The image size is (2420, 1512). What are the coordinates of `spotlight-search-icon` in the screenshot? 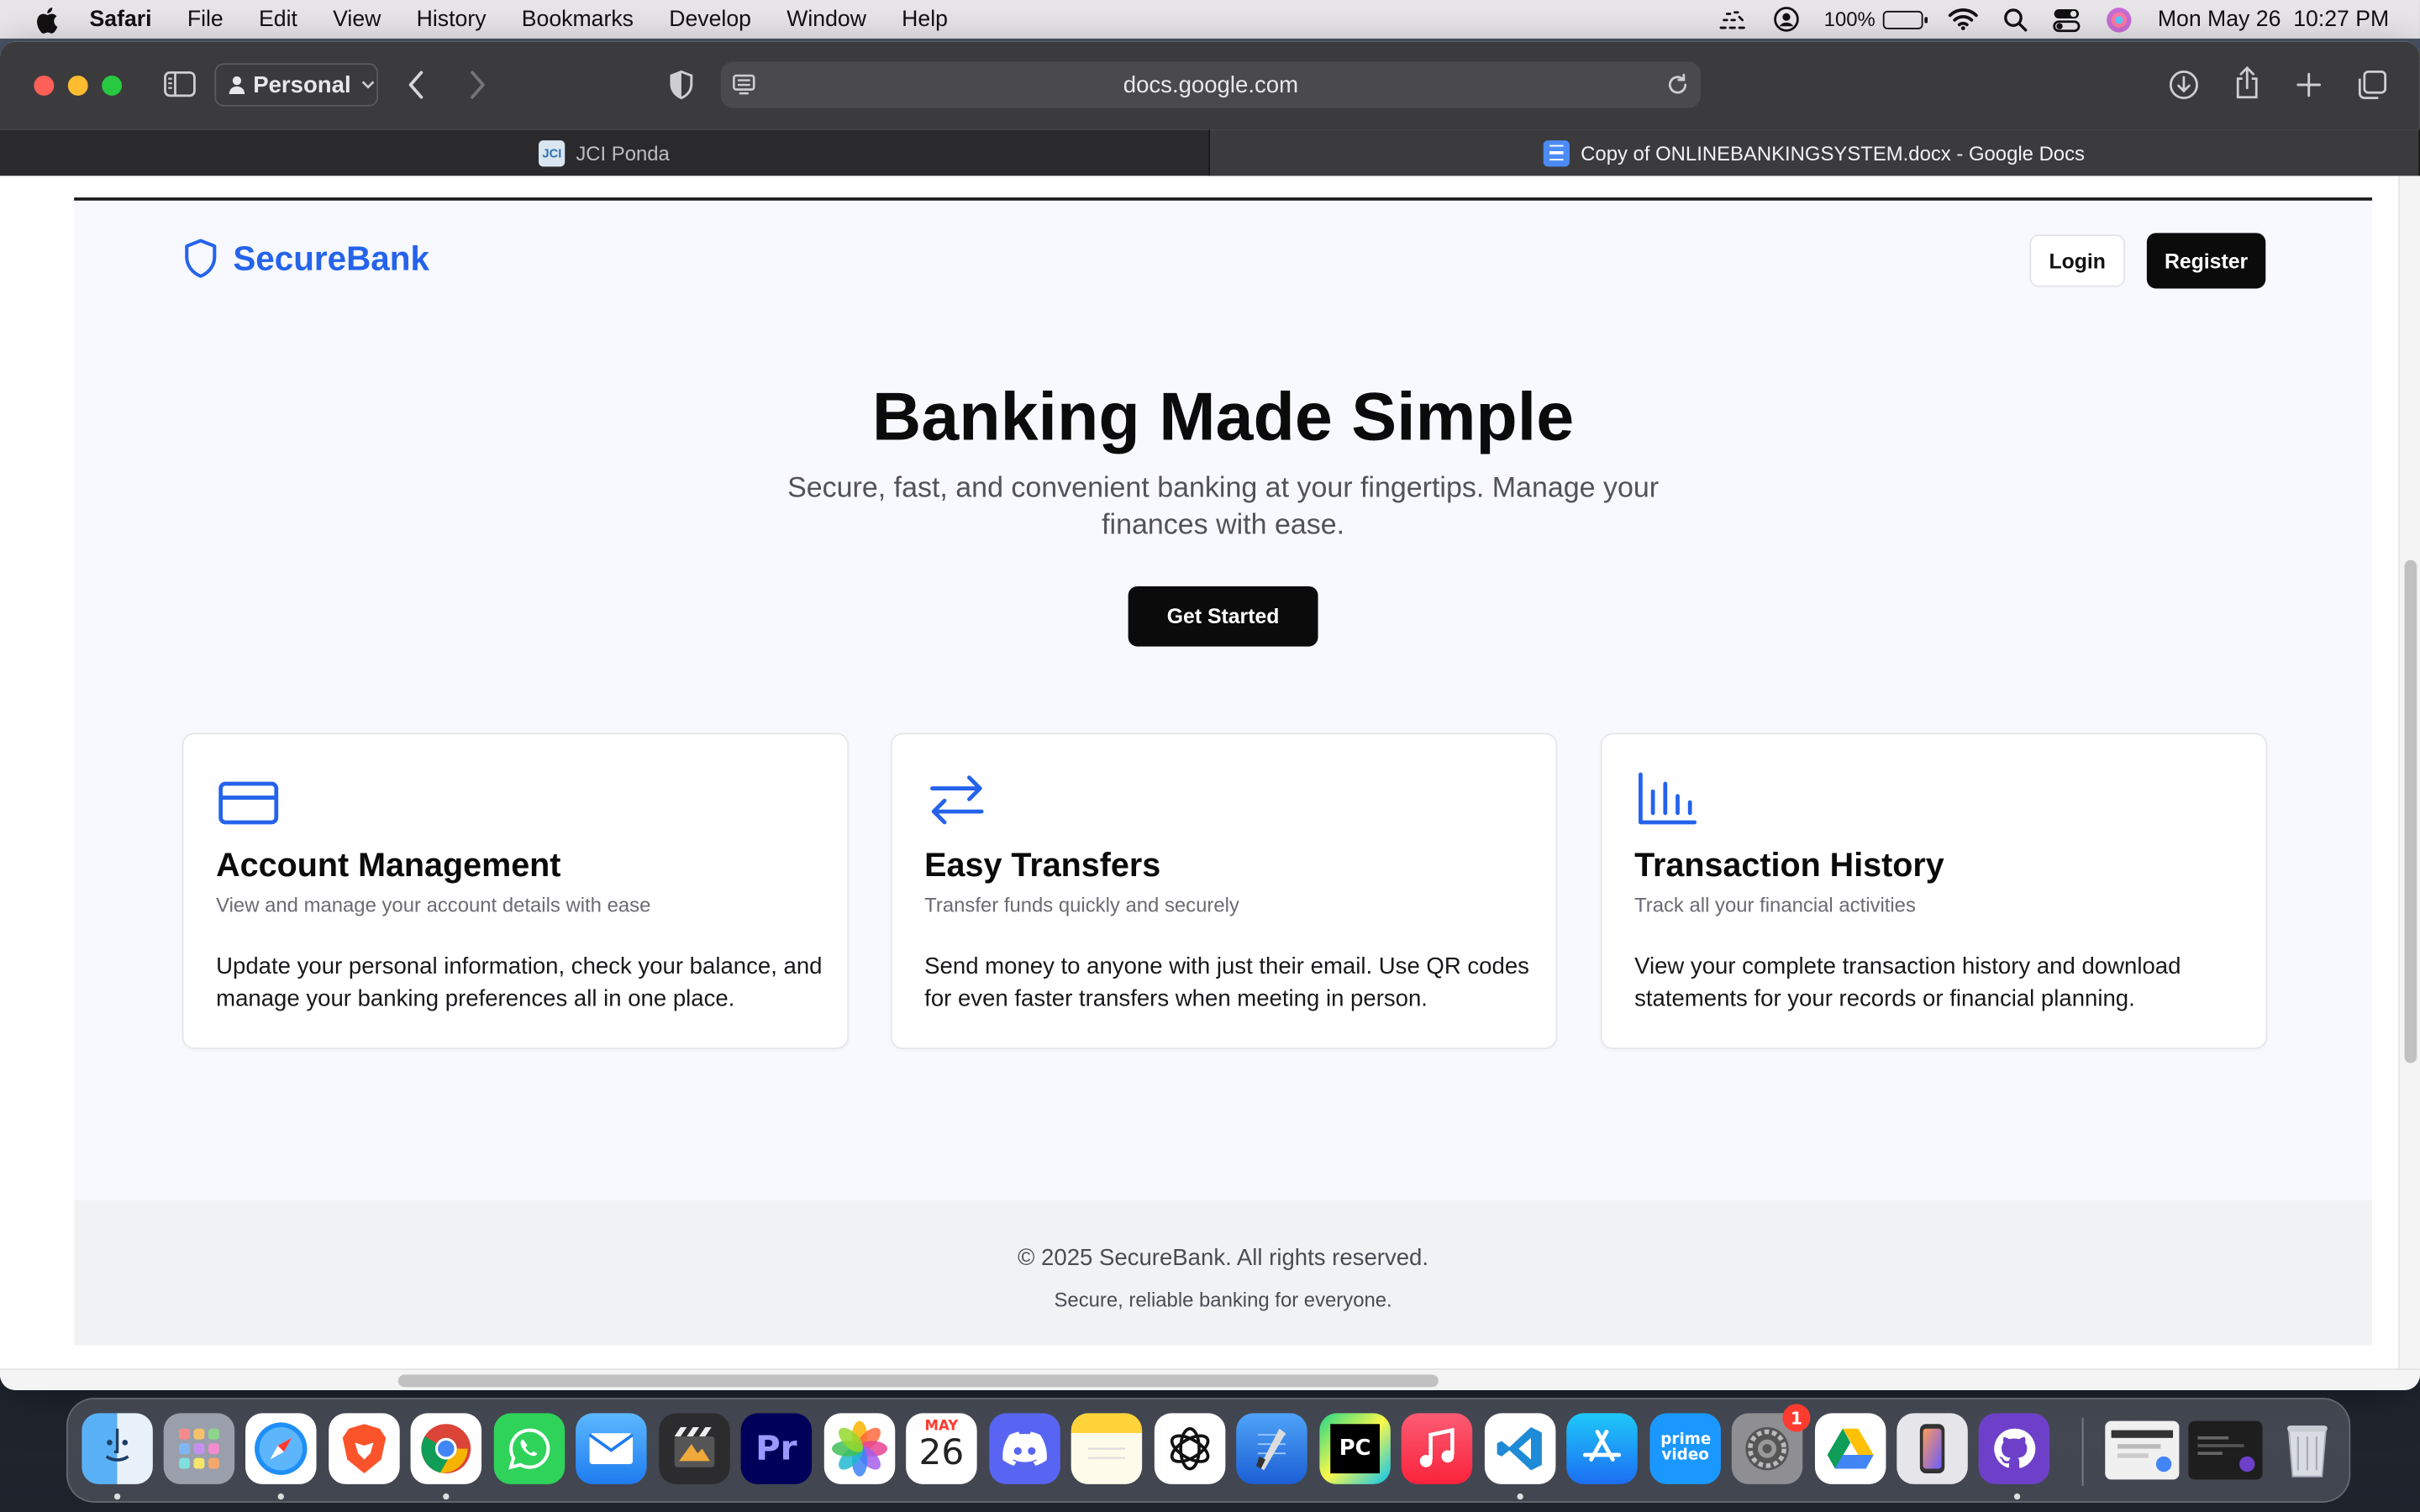 It's located at (2015, 19).